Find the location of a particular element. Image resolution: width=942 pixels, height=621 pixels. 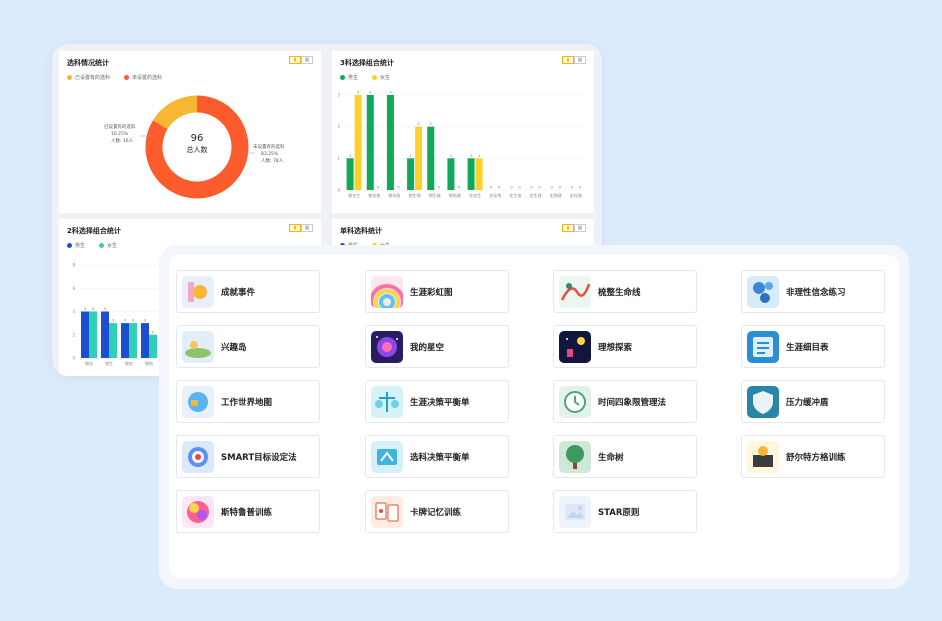

tool-tile: 工作世界地图 is located at coordinates (248, 401).